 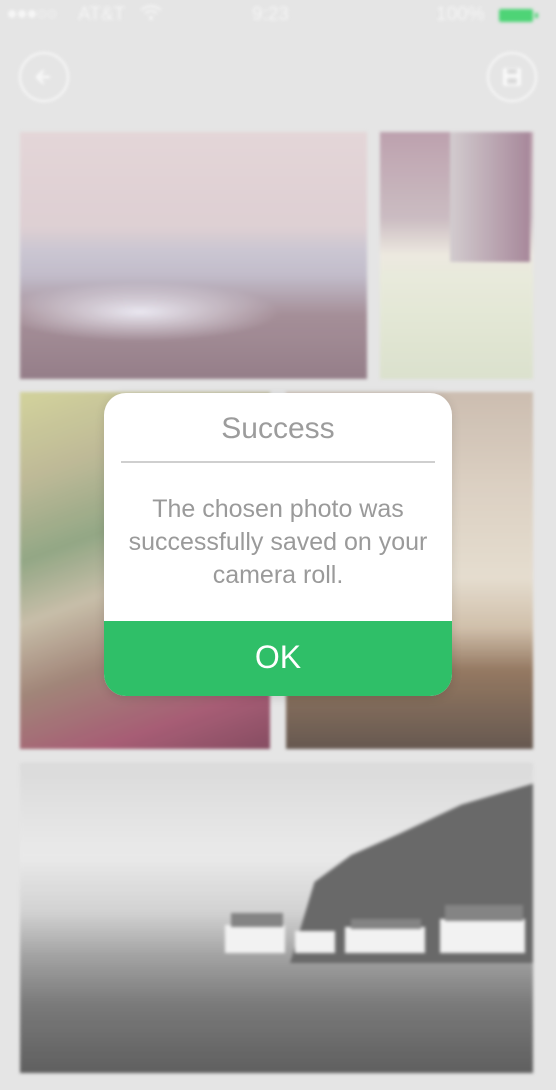 I want to click on alert-divider, so click(x=278, y=462).